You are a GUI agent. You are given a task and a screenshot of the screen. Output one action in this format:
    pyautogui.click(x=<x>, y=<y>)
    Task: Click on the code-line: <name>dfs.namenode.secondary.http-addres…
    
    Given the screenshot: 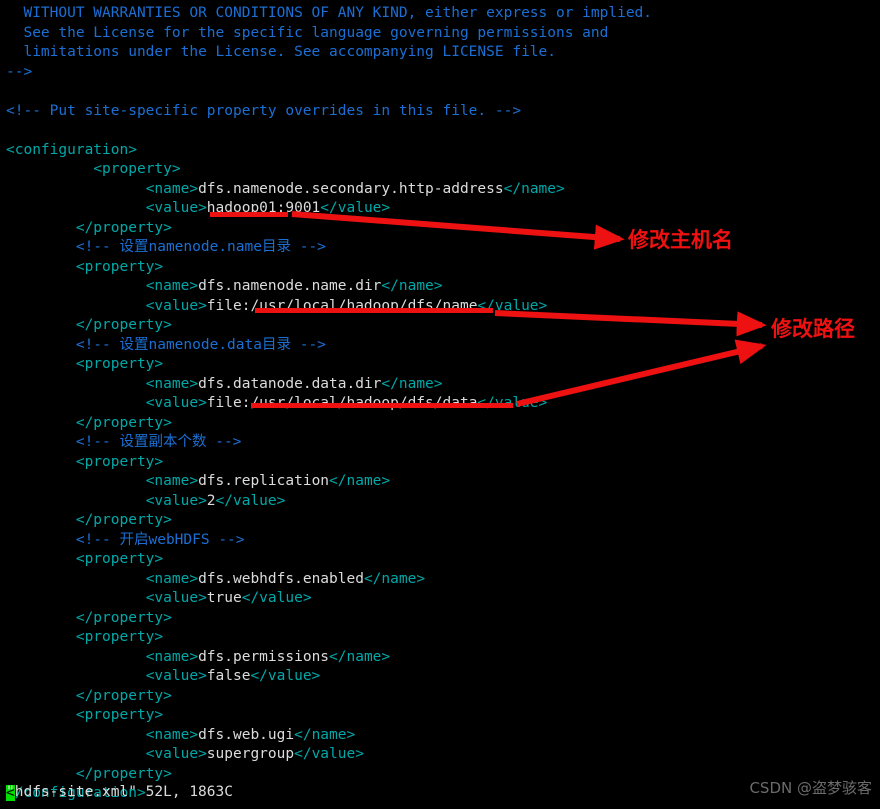 What is the action you would take?
    pyautogui.click(x=440, y=190)
    